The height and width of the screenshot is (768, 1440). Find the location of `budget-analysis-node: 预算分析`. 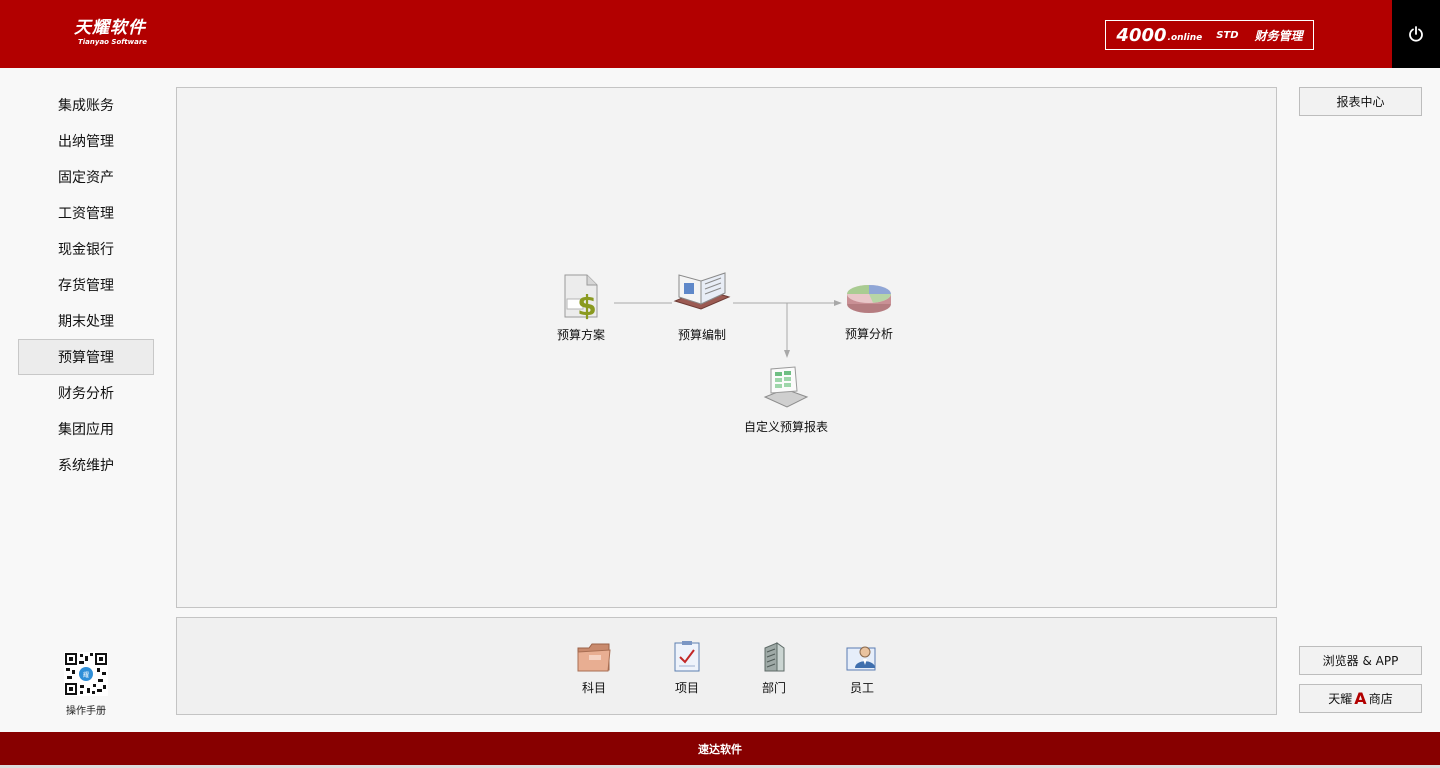

budget-analysis-node: 预算分析 is located at coordinates (869, 310).